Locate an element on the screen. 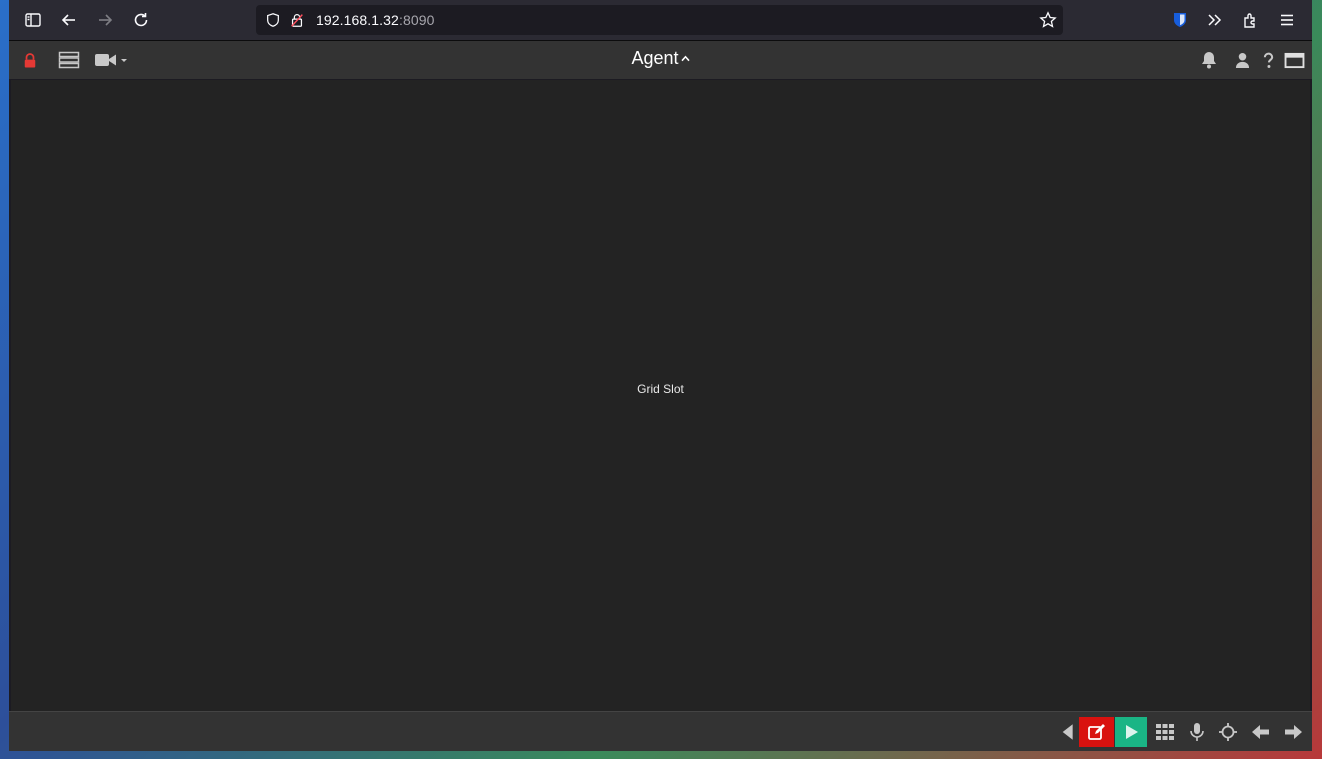 This screenshot has height=759, width=1322. menu-icon is located at coordinates (1287, 20).